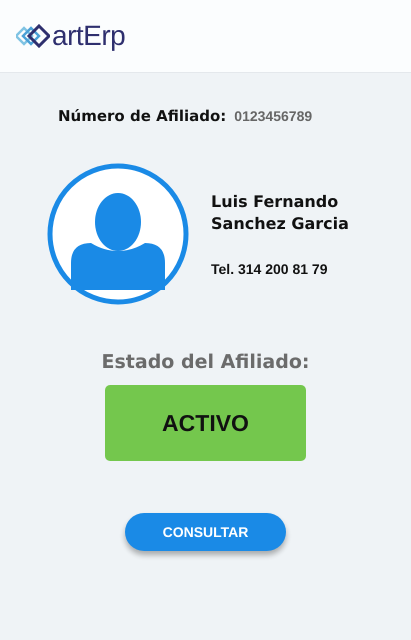  What do you see at coordinates (142, 116) in the screenshot?
I see `affiliate-number-label: Número de Afiliado:` at bounding box center [142, 116].